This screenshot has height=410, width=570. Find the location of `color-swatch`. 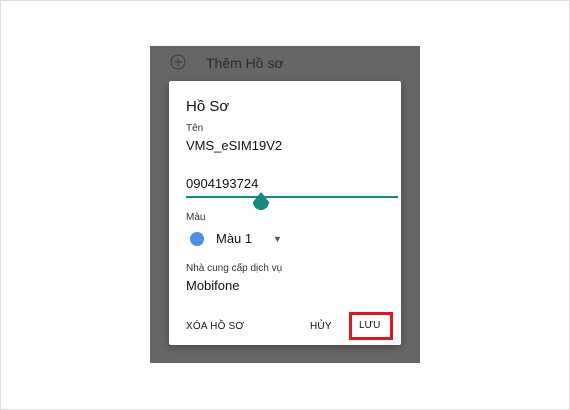

color-swatch is located at coordinates (197, 239).